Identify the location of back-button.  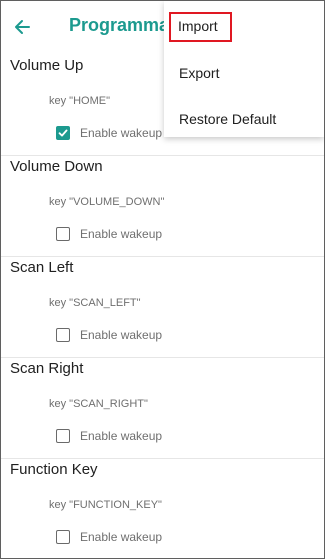
(22, 27).